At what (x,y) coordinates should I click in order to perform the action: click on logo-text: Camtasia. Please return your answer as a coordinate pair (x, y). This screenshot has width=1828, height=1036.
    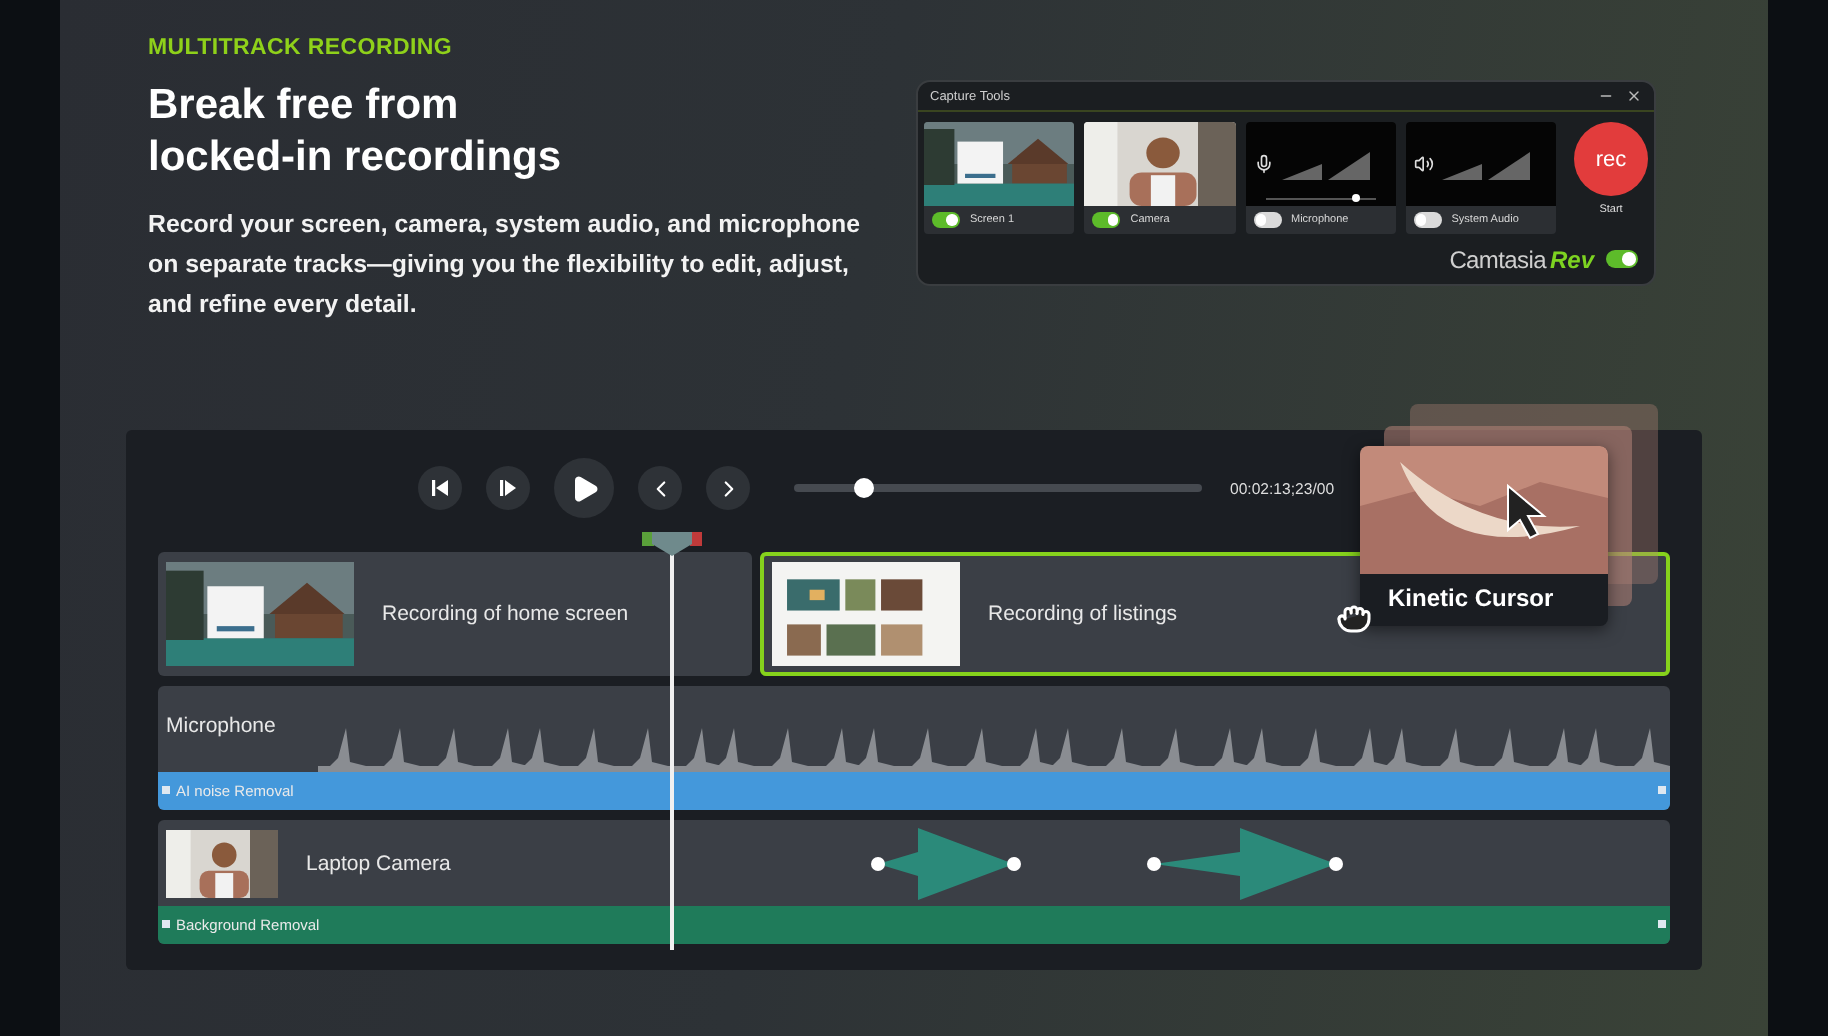
    Looking at the image, I should click on (1497, 259).